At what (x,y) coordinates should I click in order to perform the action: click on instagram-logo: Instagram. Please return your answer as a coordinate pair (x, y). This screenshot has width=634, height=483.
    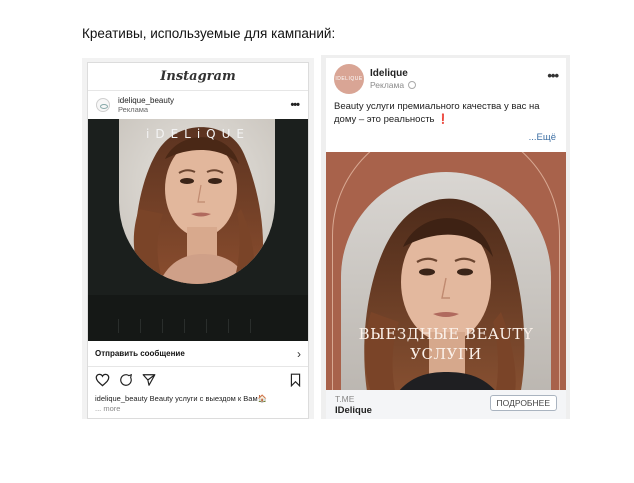
    Looking at the image, I should click on (198, 76).